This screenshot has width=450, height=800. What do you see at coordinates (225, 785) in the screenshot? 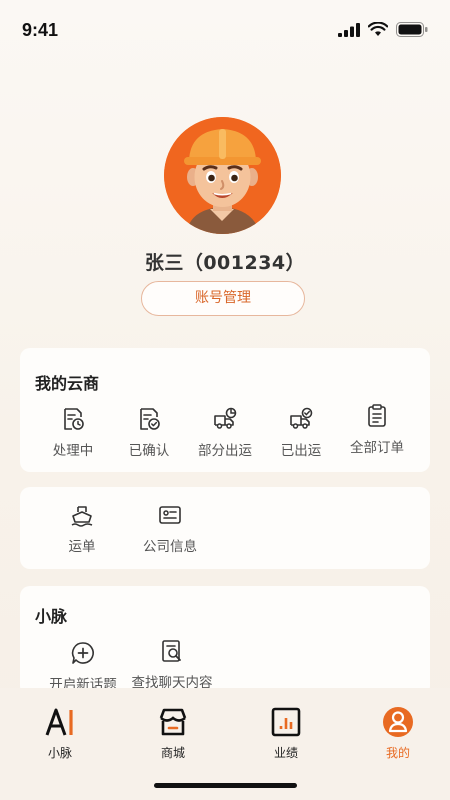
I see `home-indicator` at bounding box center [225, 785].